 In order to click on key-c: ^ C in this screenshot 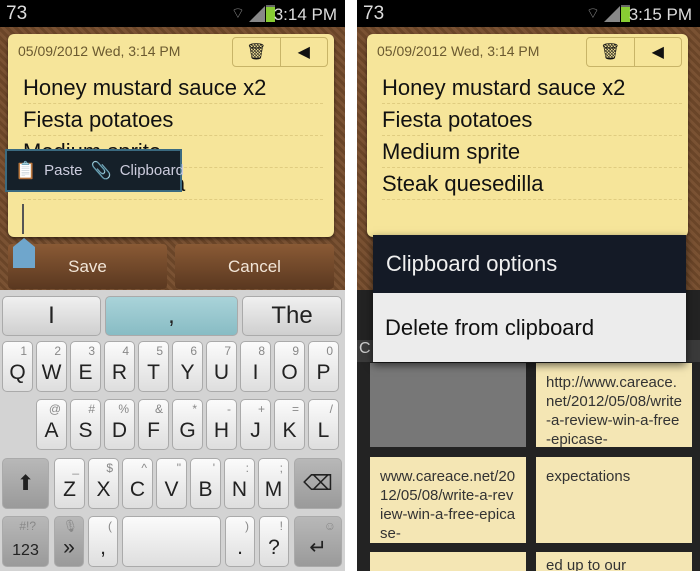, I will do `click(137, 483)`.